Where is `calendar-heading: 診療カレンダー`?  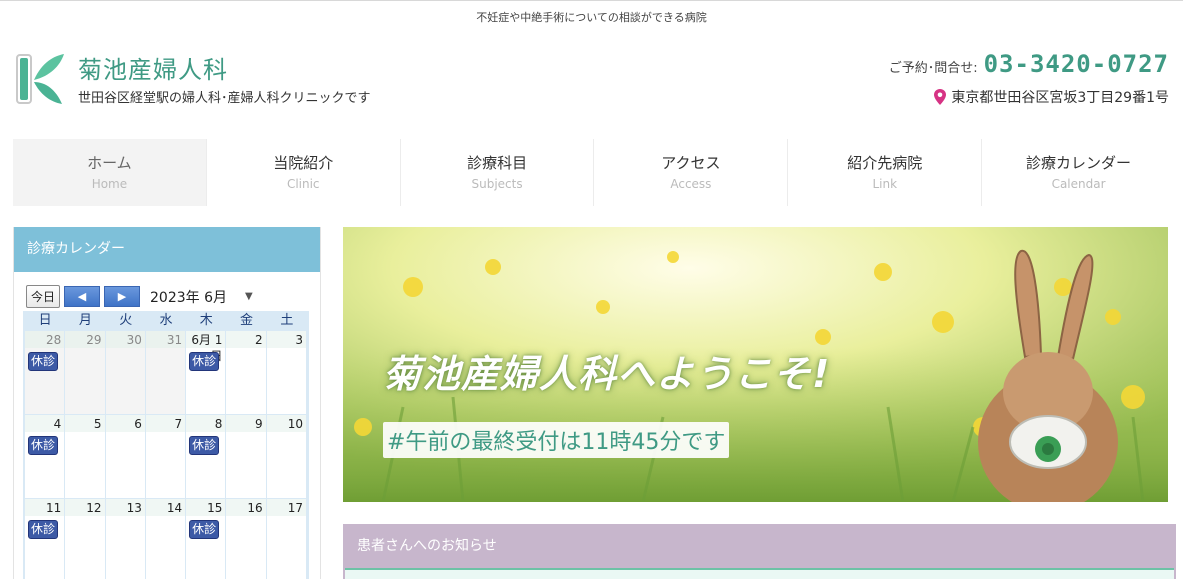
calendar-heading: 診療カレンダー is located at coordinates (167, 249).